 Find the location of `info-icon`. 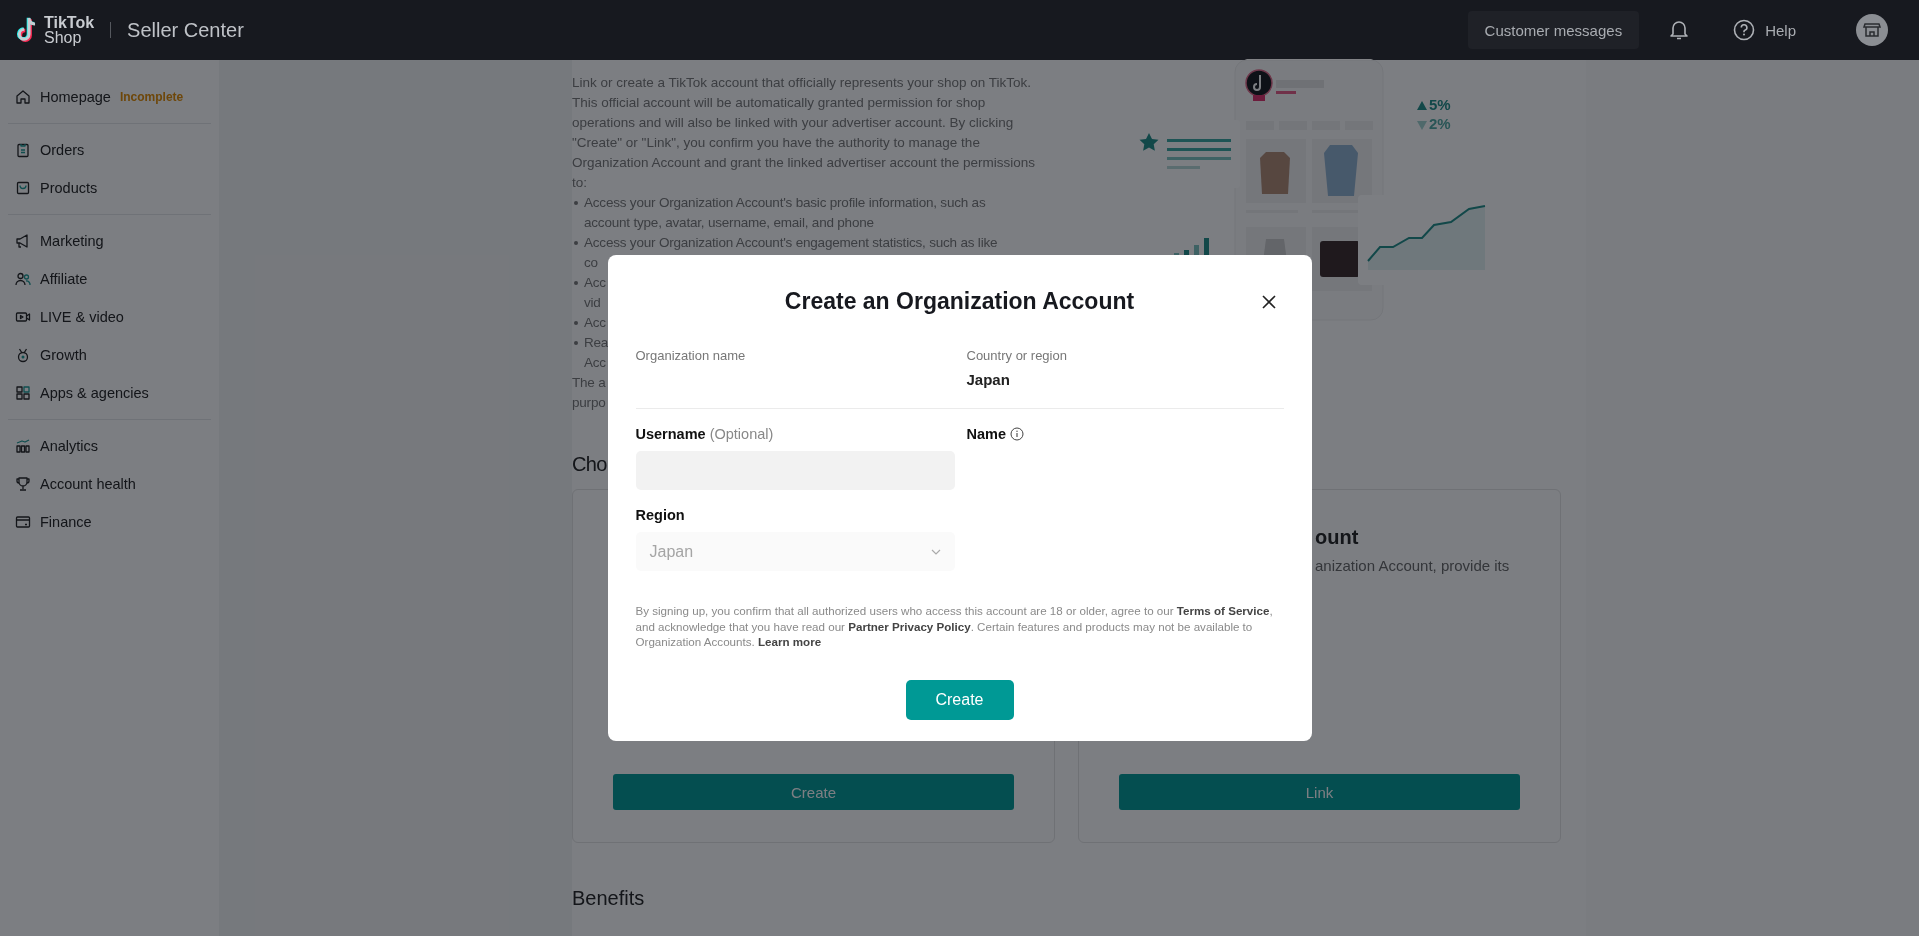

info-icon is located at coordinates (1017, 434).